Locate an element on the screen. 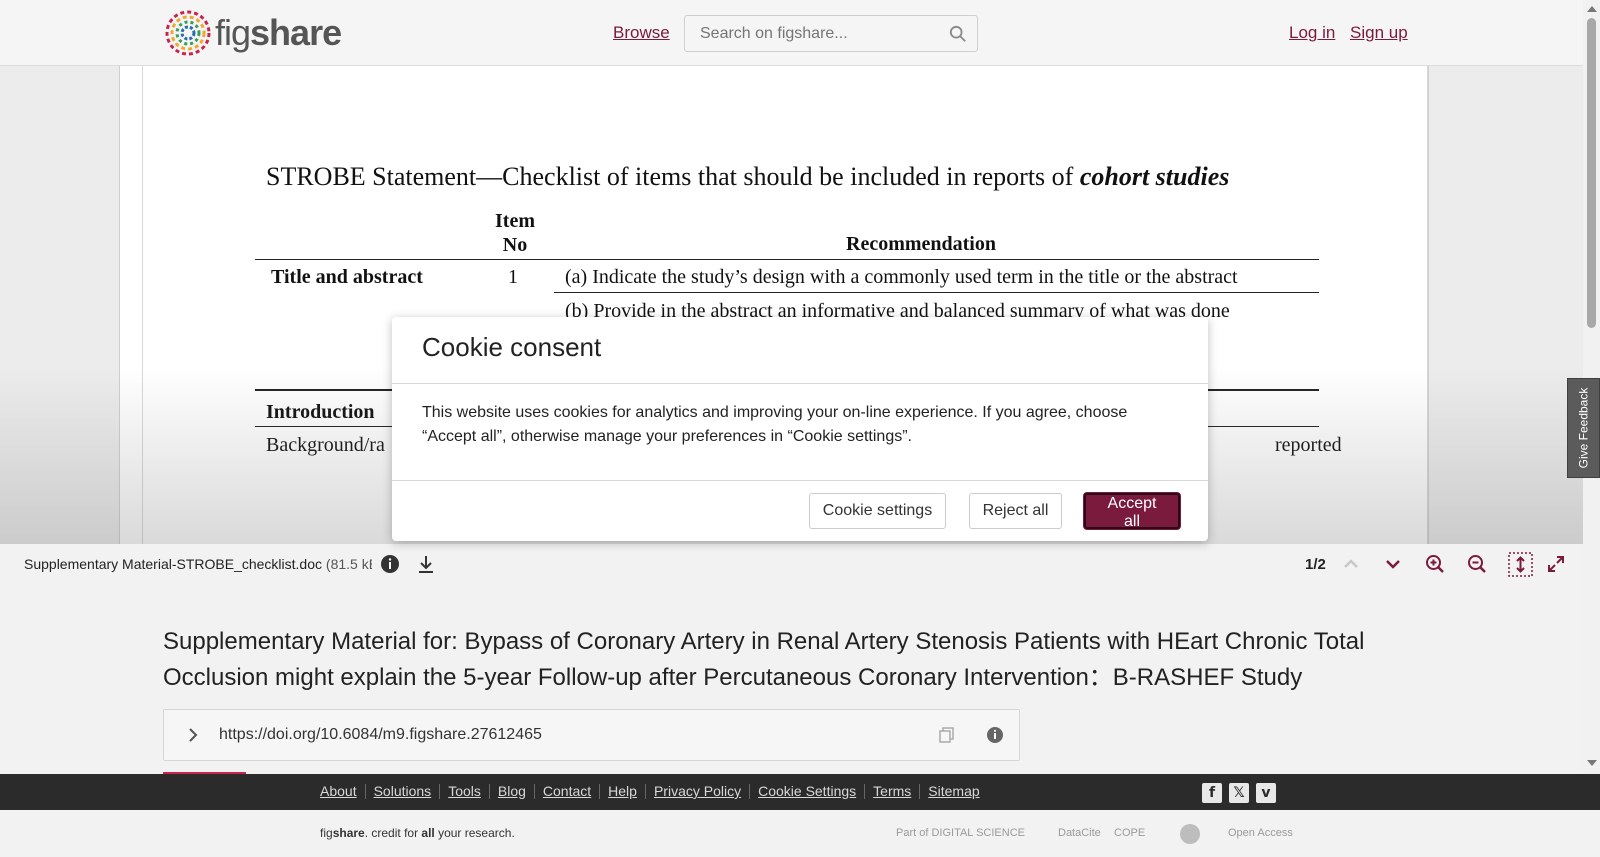 Image resolution: width=1600 pixels, height=857 pixels. zoom-out-icon is located at coordinates (1477, 564).